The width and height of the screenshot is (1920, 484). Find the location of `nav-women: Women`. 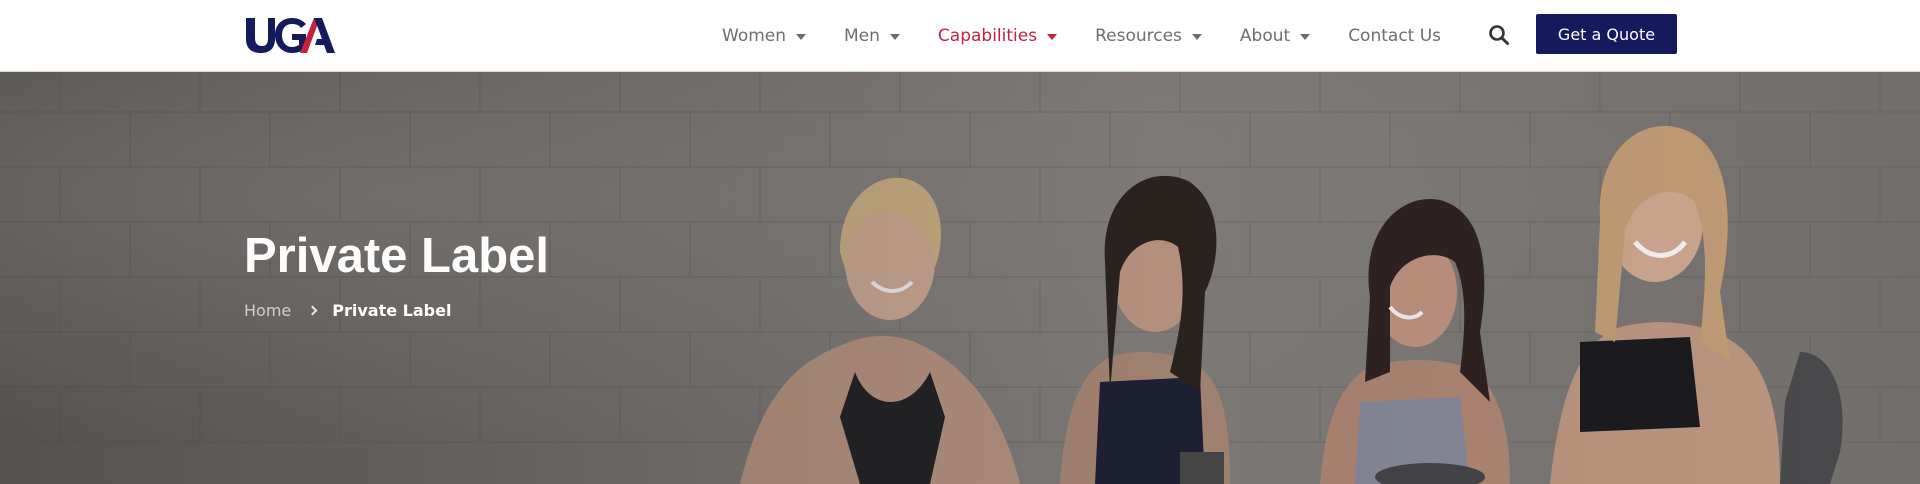

nav-women: Women is located at coordinates (764, 36).